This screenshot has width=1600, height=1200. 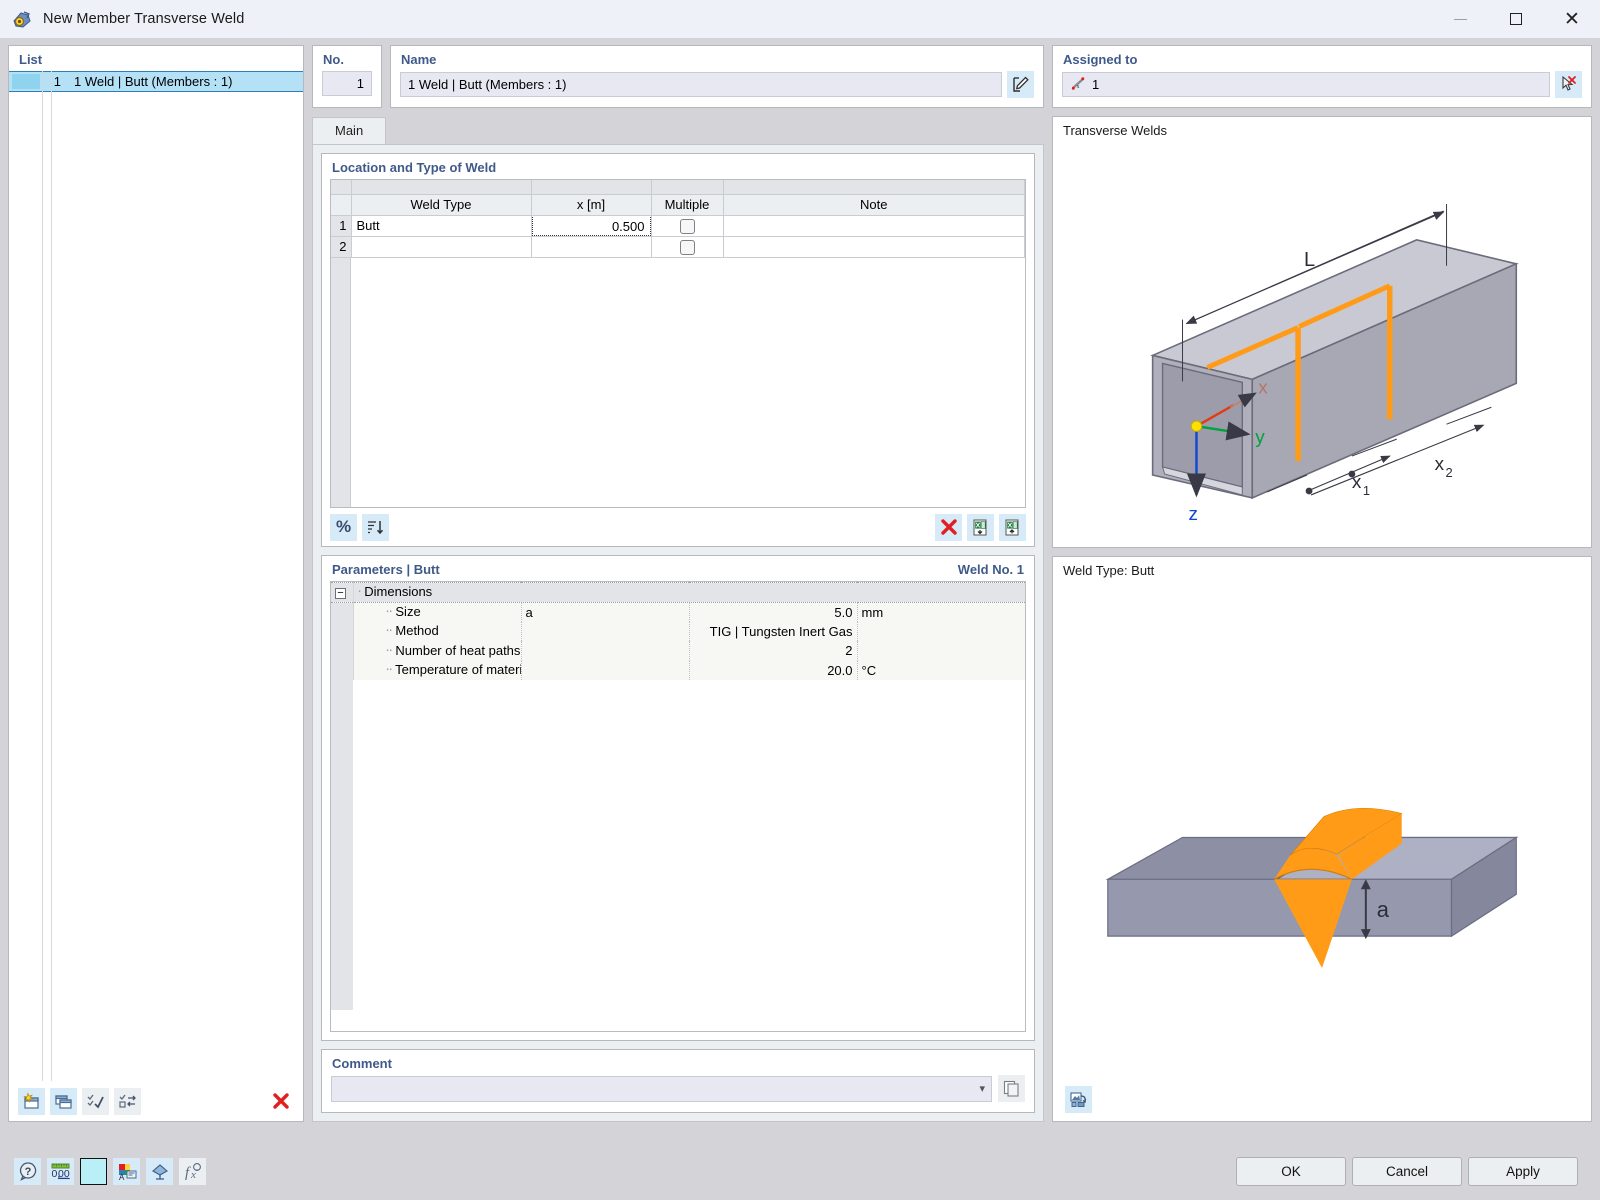 I want to click on help-button: ?, so click(x=27, y=1171).